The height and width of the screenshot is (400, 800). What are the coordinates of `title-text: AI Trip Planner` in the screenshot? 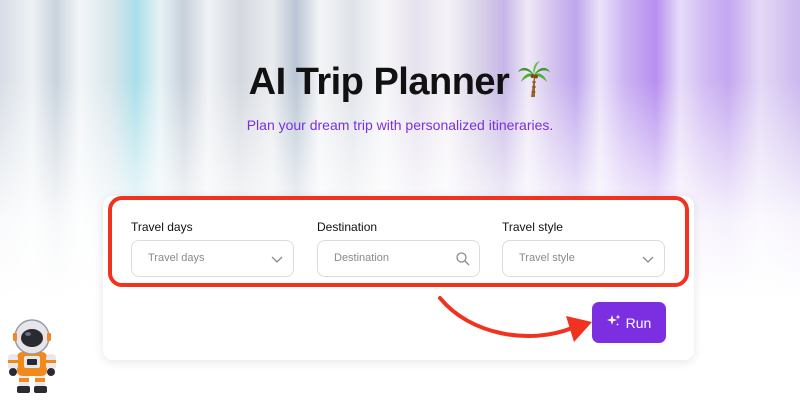 It's located at (379, 82).